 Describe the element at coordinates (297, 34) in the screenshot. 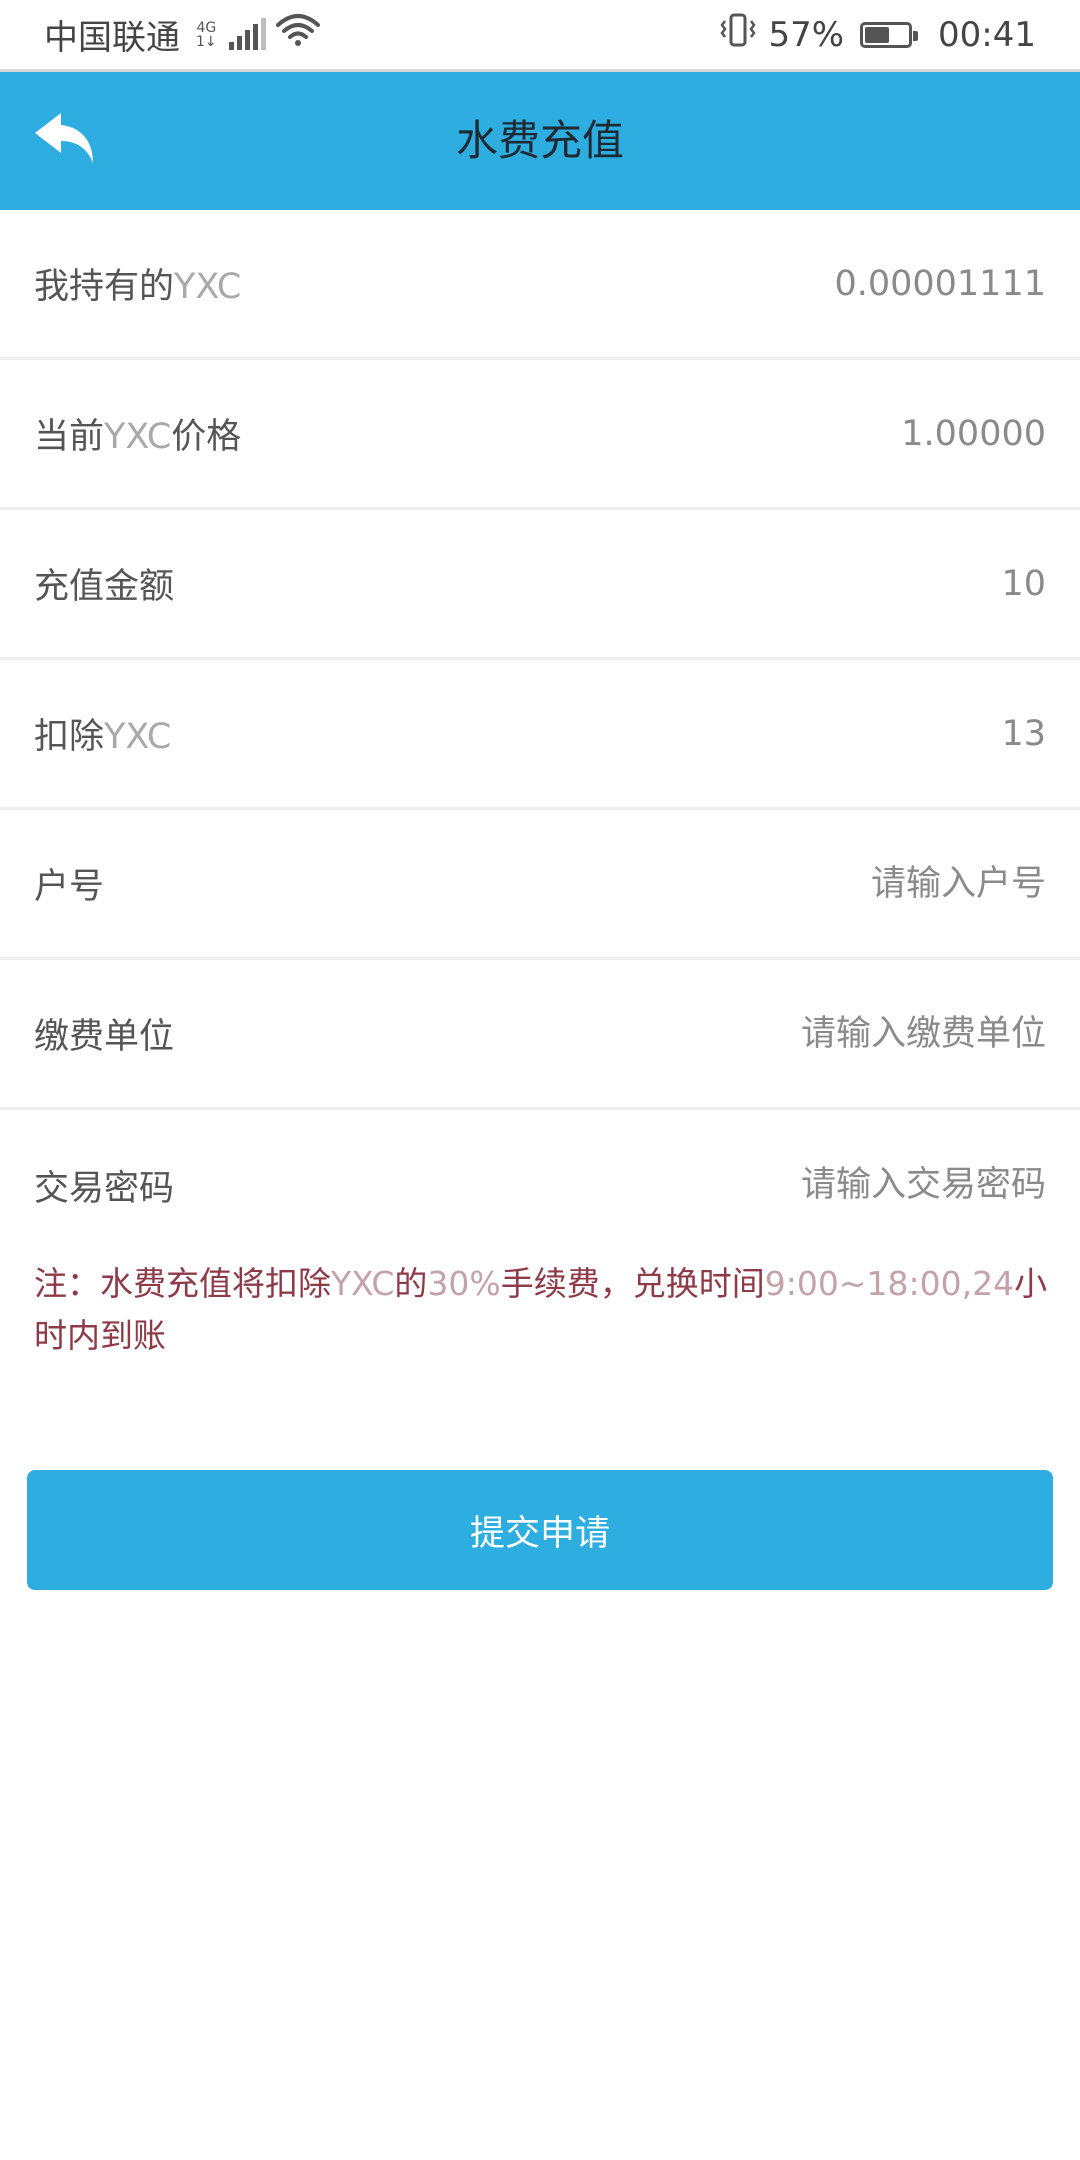

I see `wifi-icon` at that location.